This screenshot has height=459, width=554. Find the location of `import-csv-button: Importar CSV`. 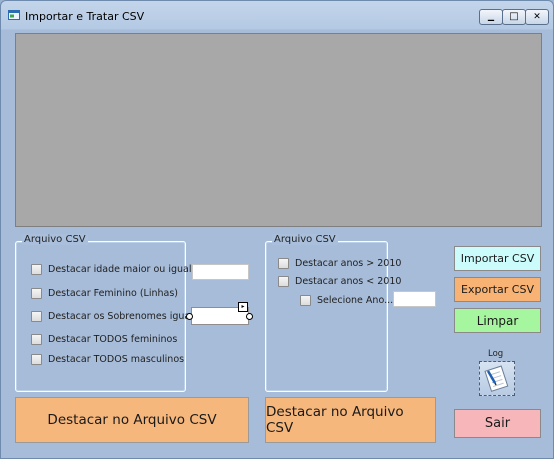

import-csv-button: Importar CSV is located at coordinates (497, 258).